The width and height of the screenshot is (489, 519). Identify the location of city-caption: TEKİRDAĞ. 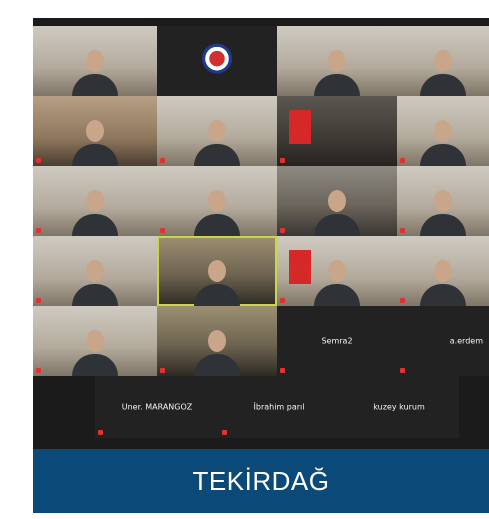
(261, 480).